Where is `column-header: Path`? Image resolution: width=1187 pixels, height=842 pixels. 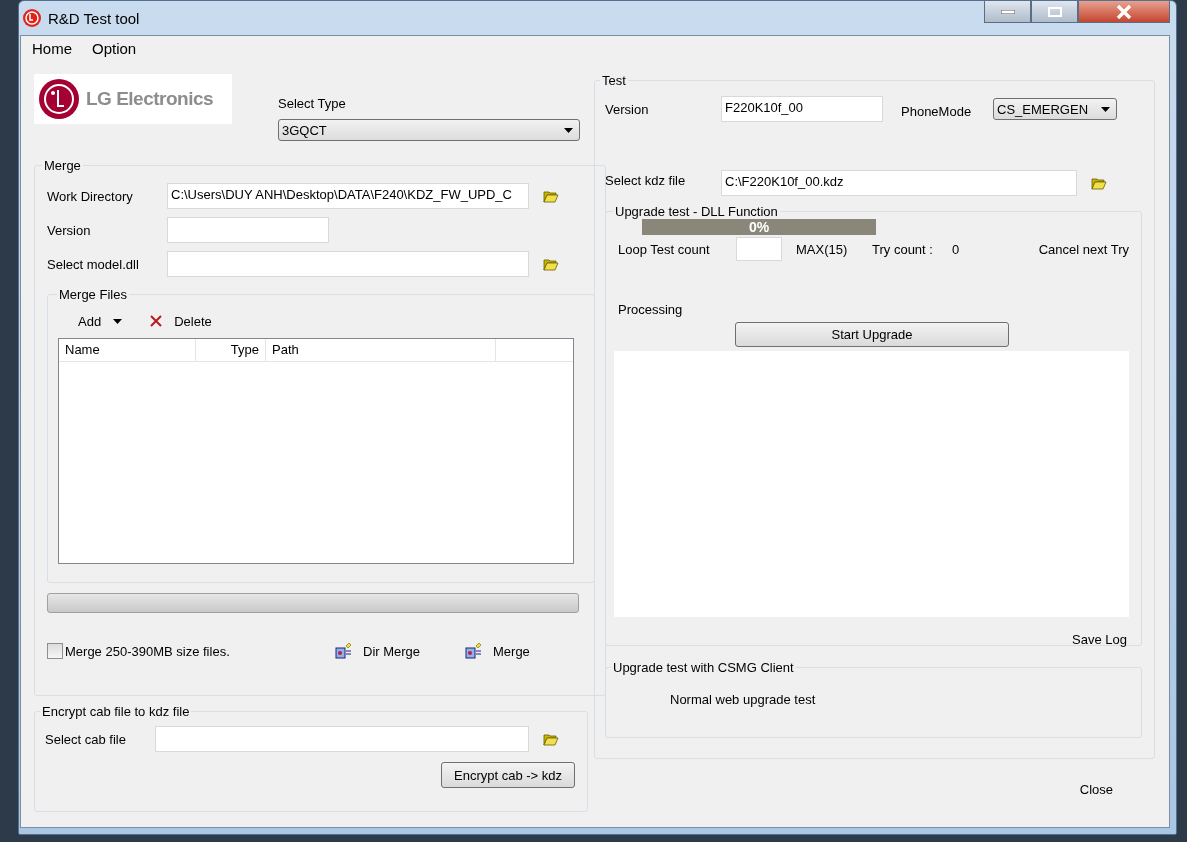 column-header: Path is located at coordinates (381, 350).